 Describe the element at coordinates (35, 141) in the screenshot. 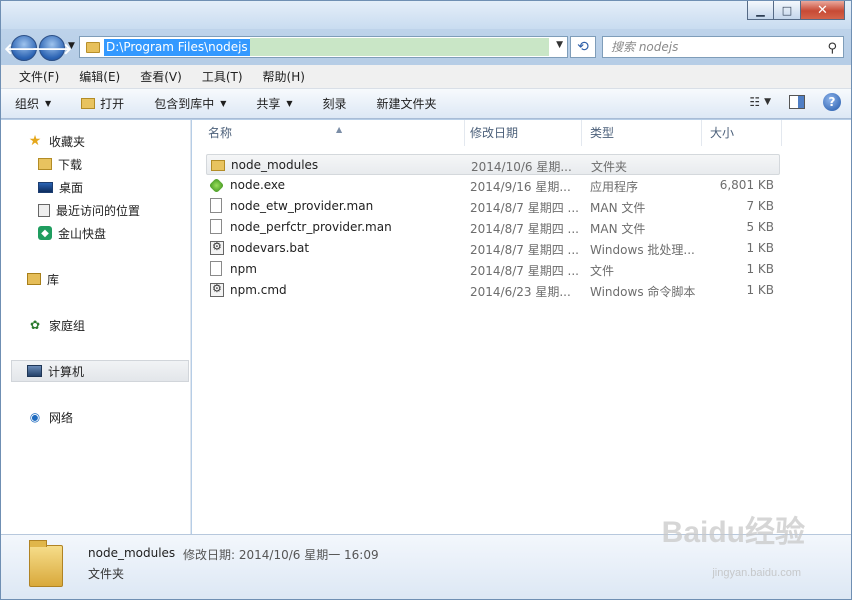

I see `star-icon: ★` at that location.